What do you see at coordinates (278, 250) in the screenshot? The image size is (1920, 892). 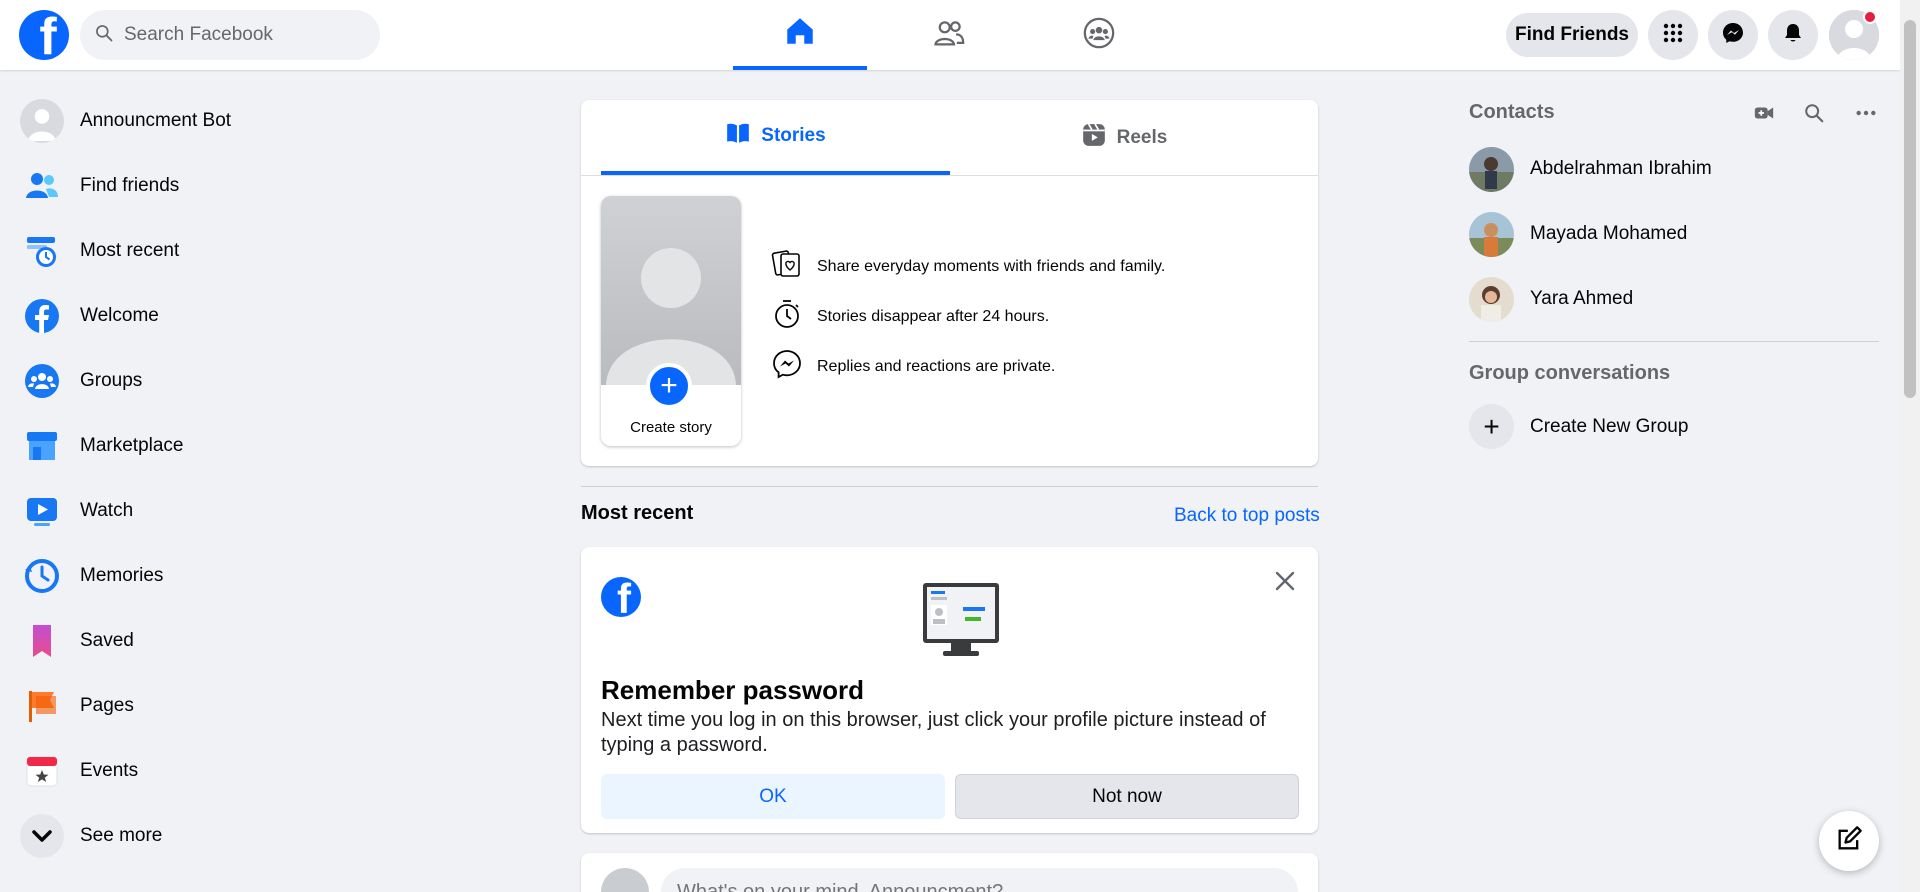 I see `sidebar-item-most-recent: Most recent` at bounding box center [278, 250].